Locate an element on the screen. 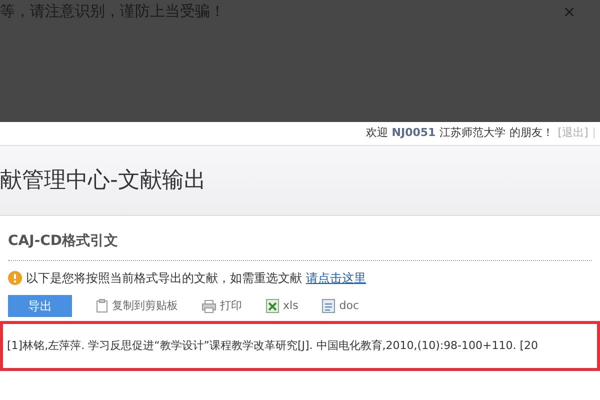 This screenshot has height=400, width=600. section-title: CAJ-CD格式引文 is located at coordinates (300, 246).